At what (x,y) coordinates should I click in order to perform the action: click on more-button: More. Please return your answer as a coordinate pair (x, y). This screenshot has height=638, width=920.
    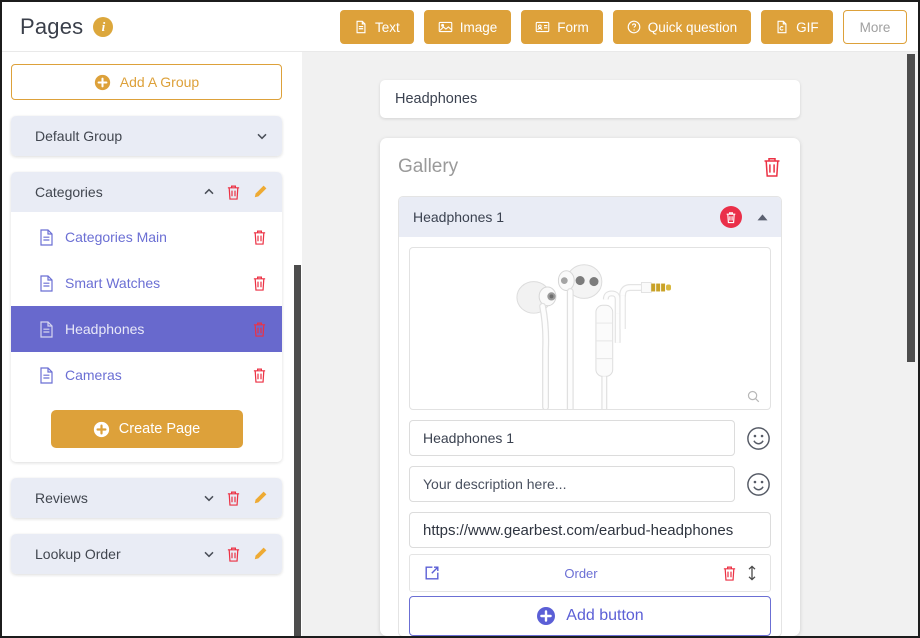
    Looking at the image, I should click on (875, 27).